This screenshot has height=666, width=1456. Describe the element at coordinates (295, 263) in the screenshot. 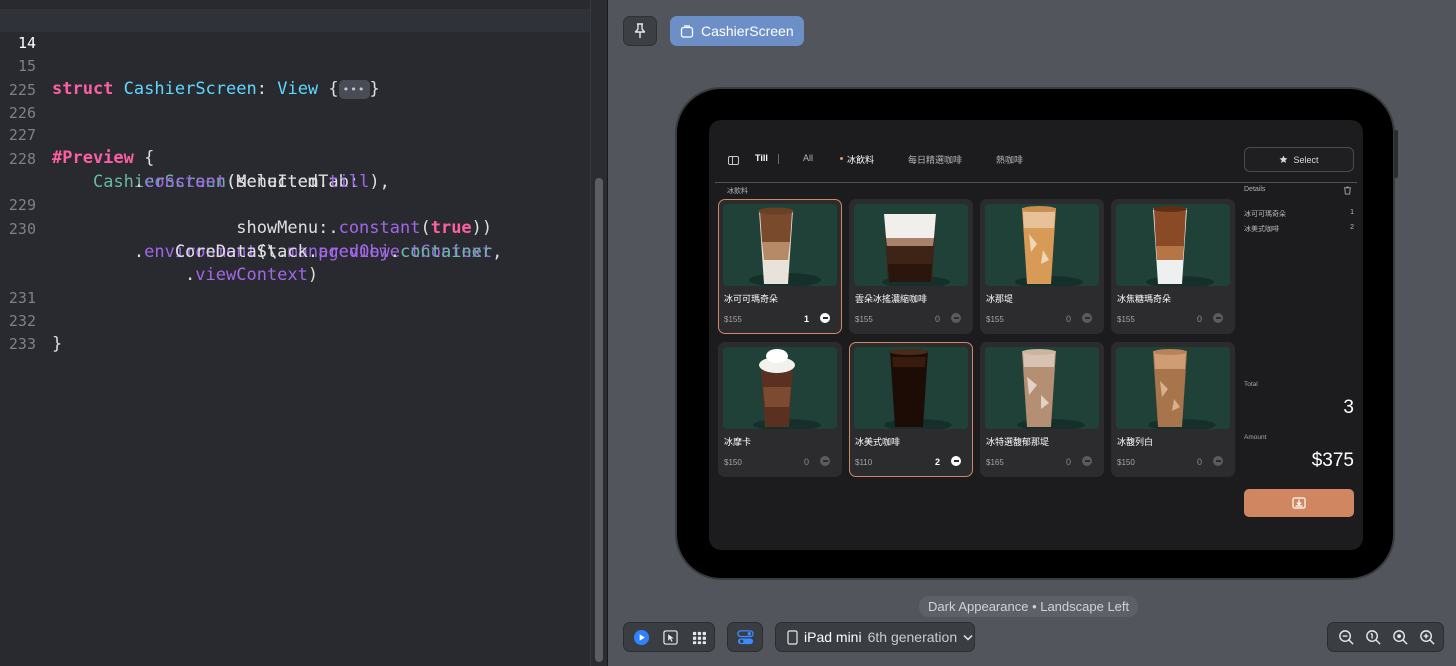

I see `code-line: .viewContext)` at that location.